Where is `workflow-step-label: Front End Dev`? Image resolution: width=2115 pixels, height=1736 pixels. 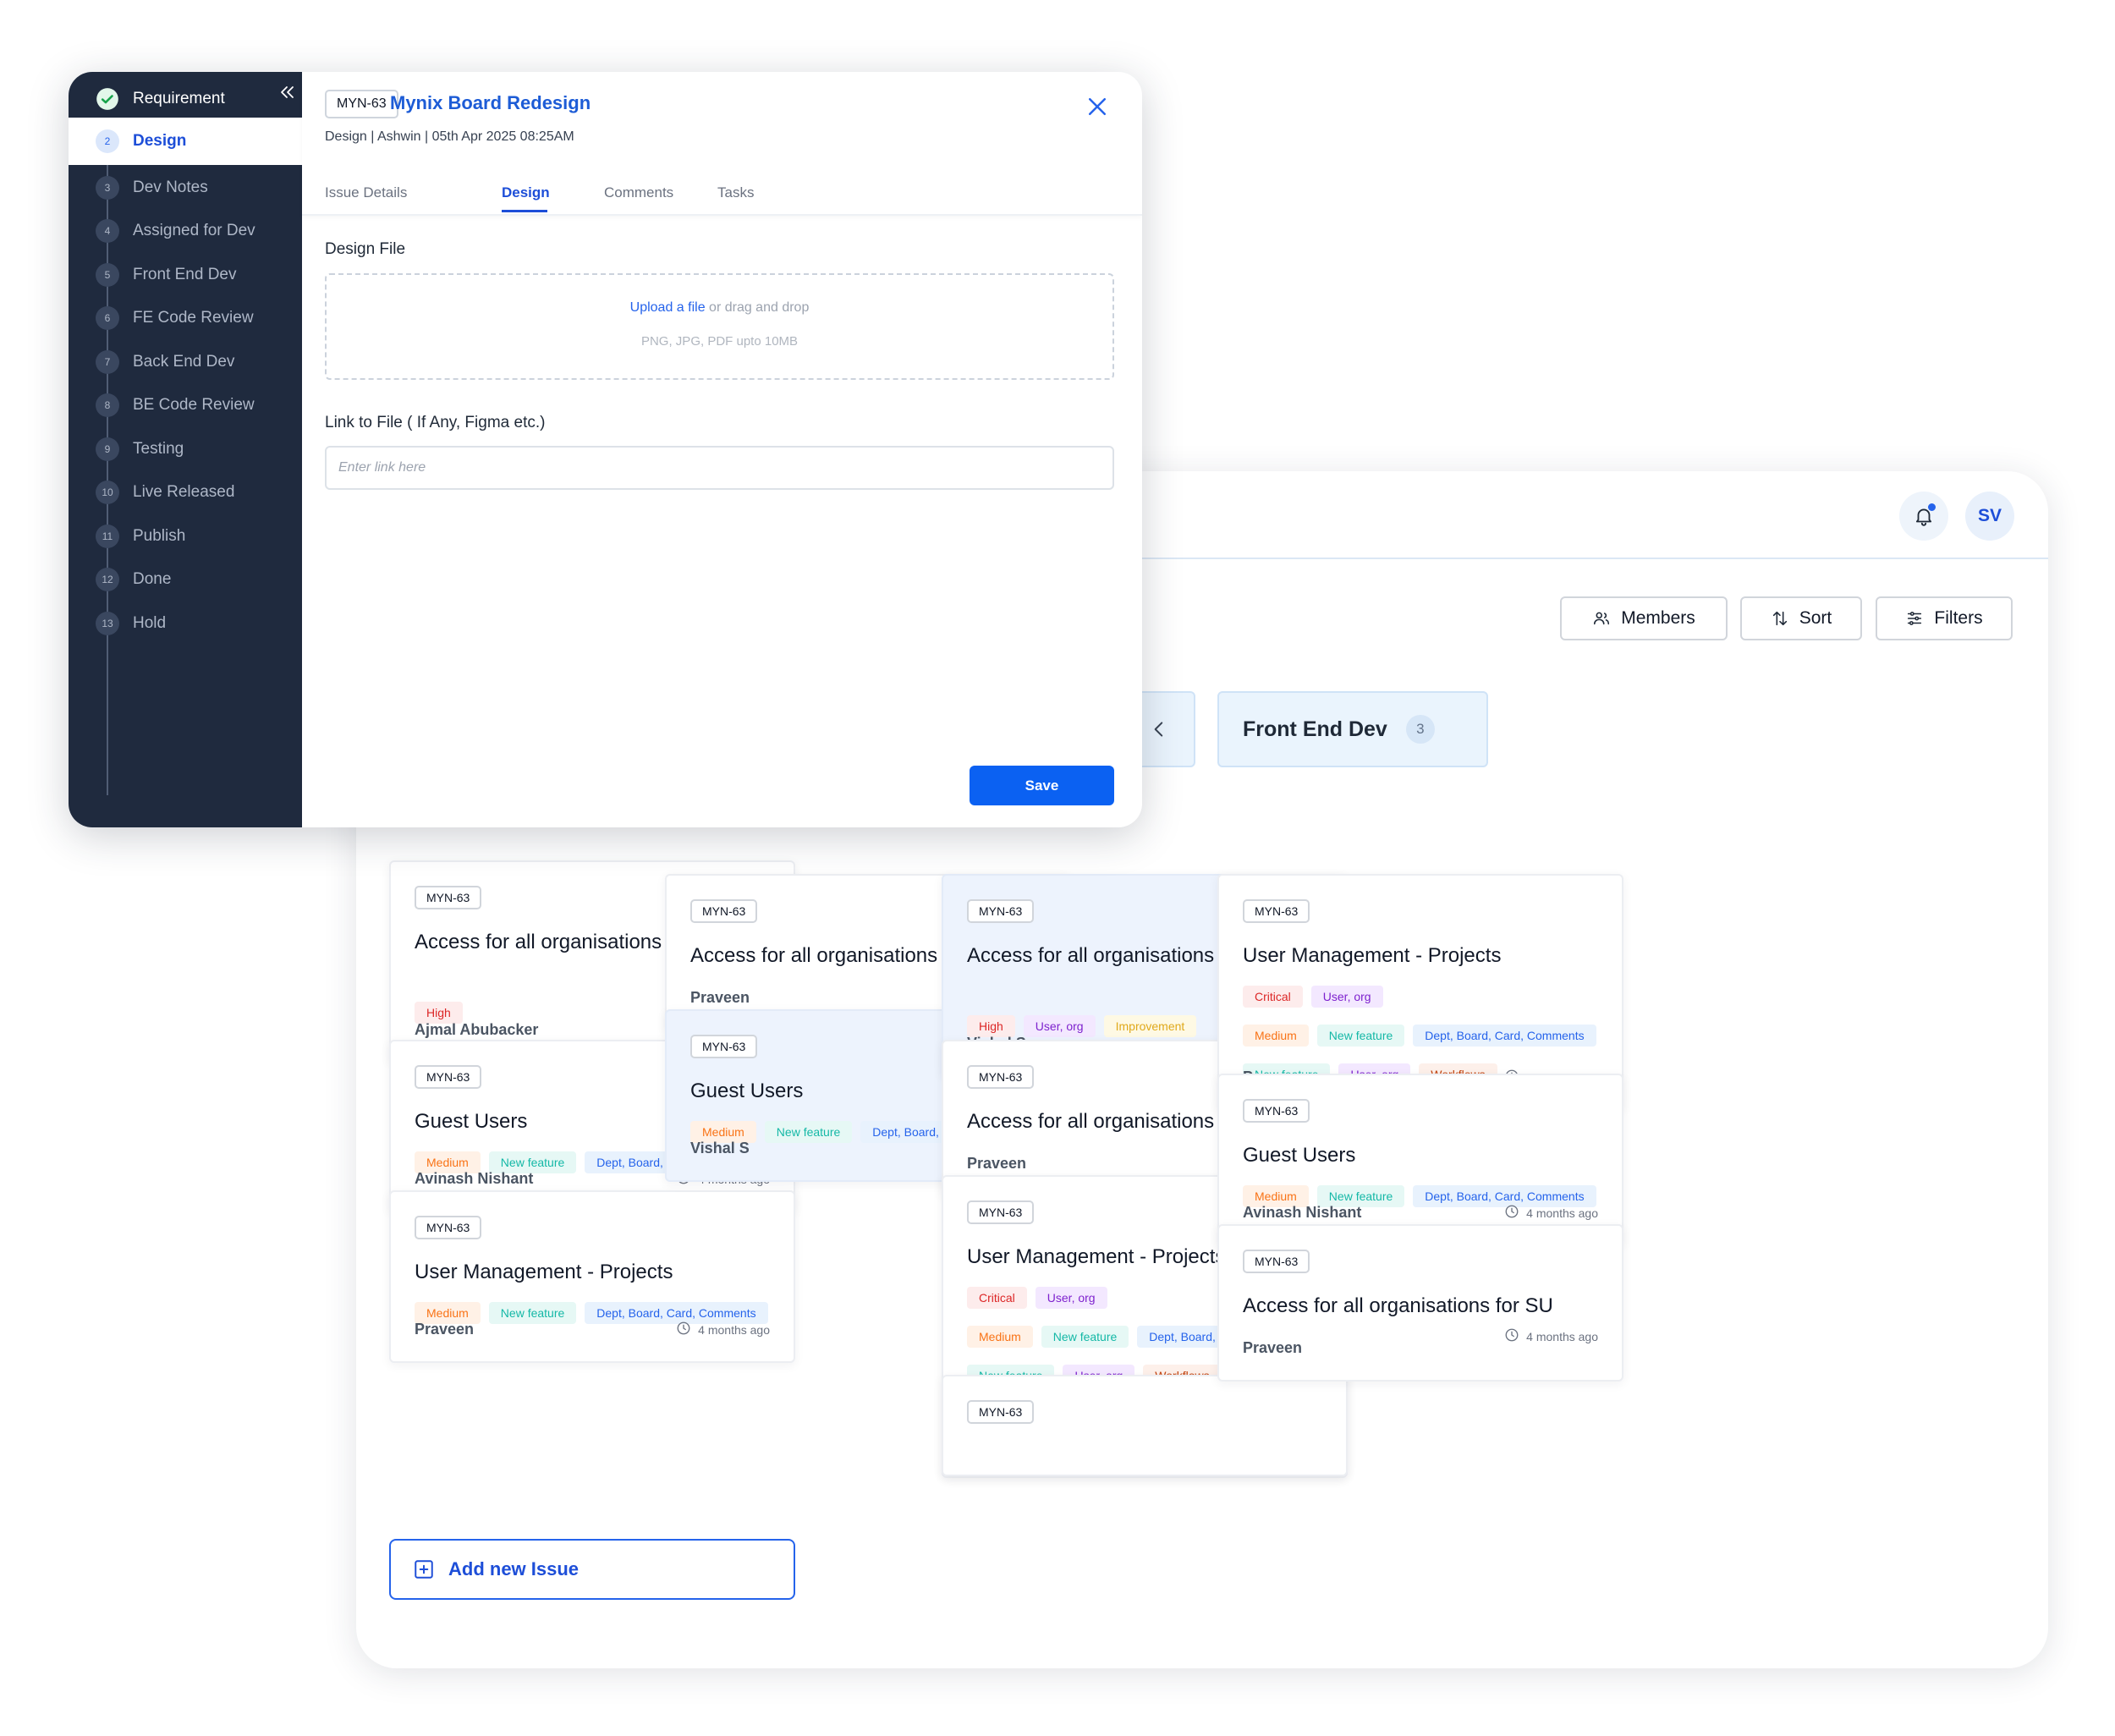 workflow-step-label: Front End Dev is located at coordinates (185, 274).